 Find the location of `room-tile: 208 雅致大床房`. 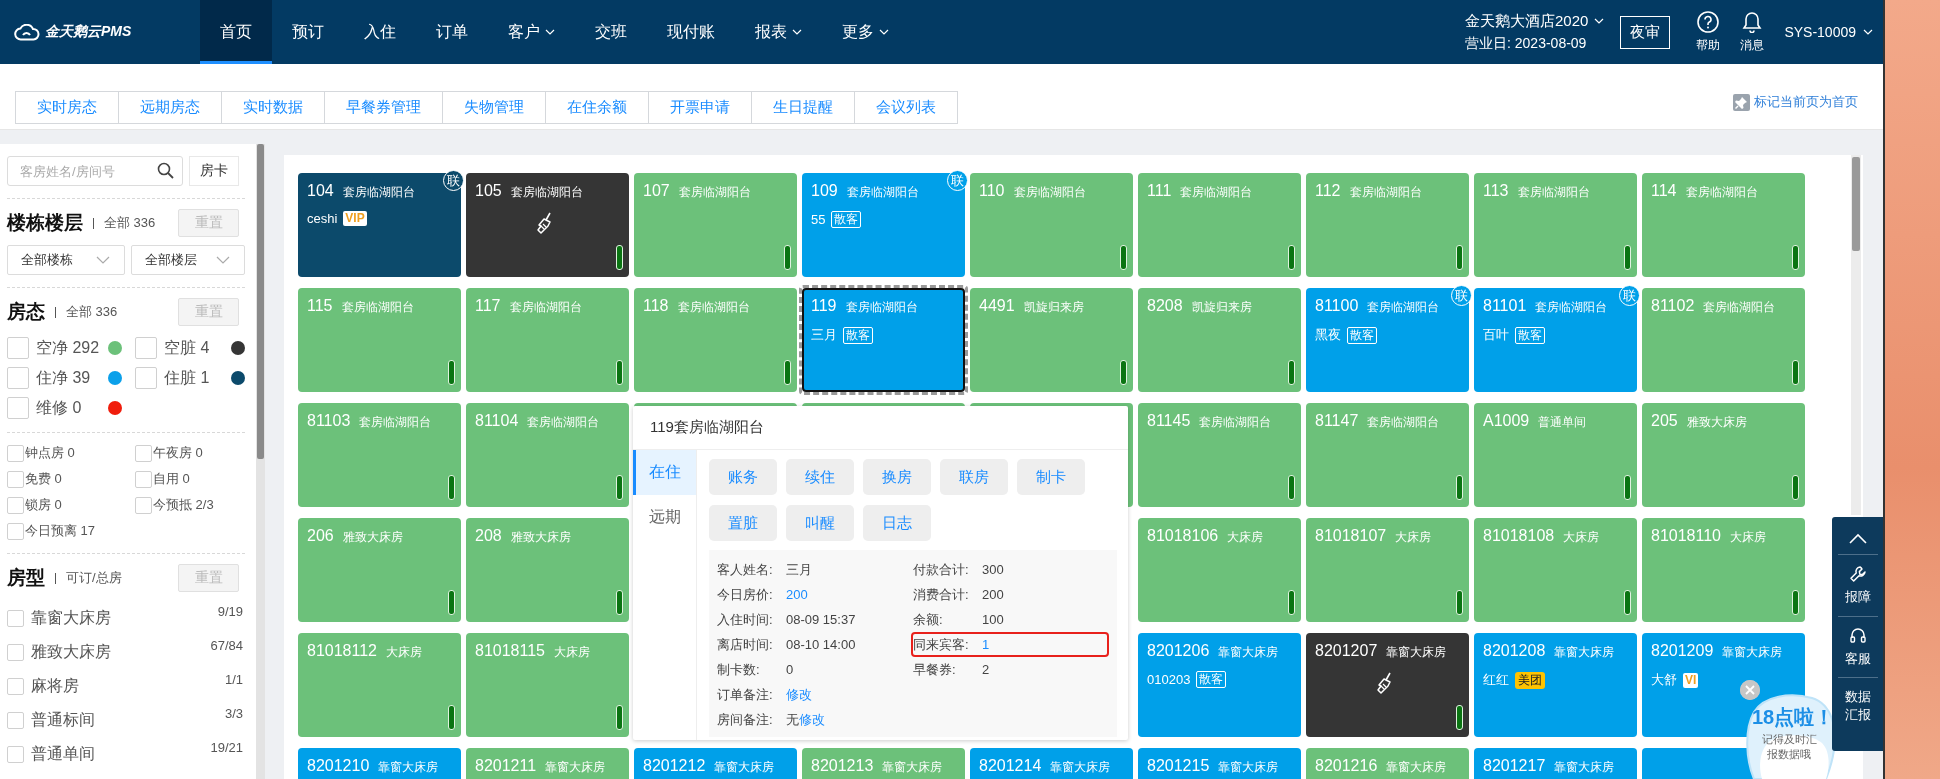

room-tile: 208 雅致大床房 is located at coordinates (547, 570).